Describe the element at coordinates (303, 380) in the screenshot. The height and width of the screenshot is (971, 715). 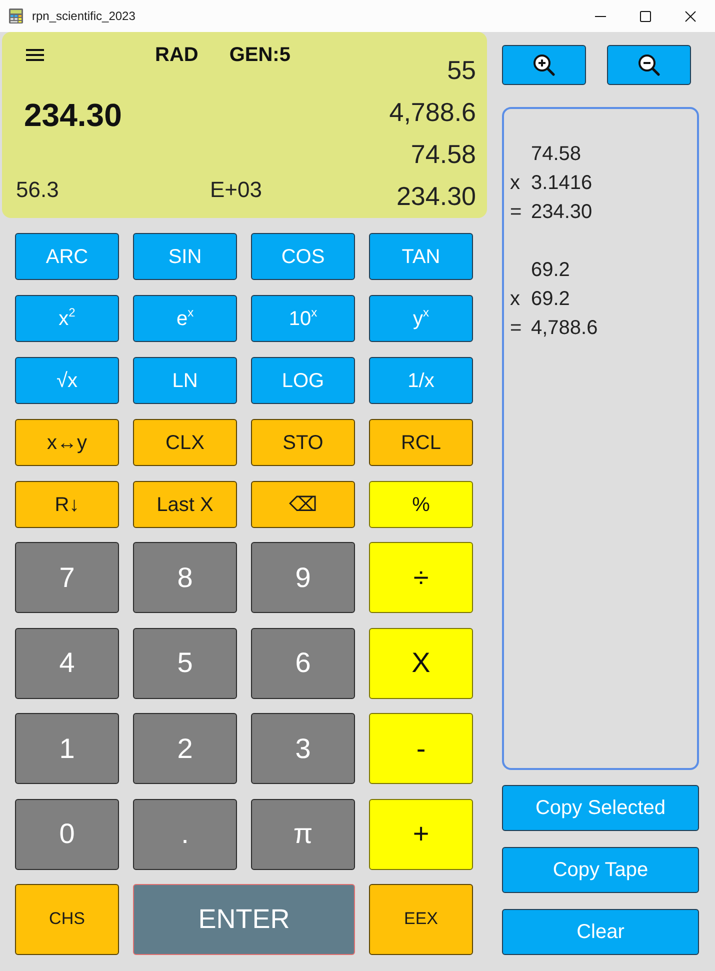
I see `function-key: LOG` at that location.